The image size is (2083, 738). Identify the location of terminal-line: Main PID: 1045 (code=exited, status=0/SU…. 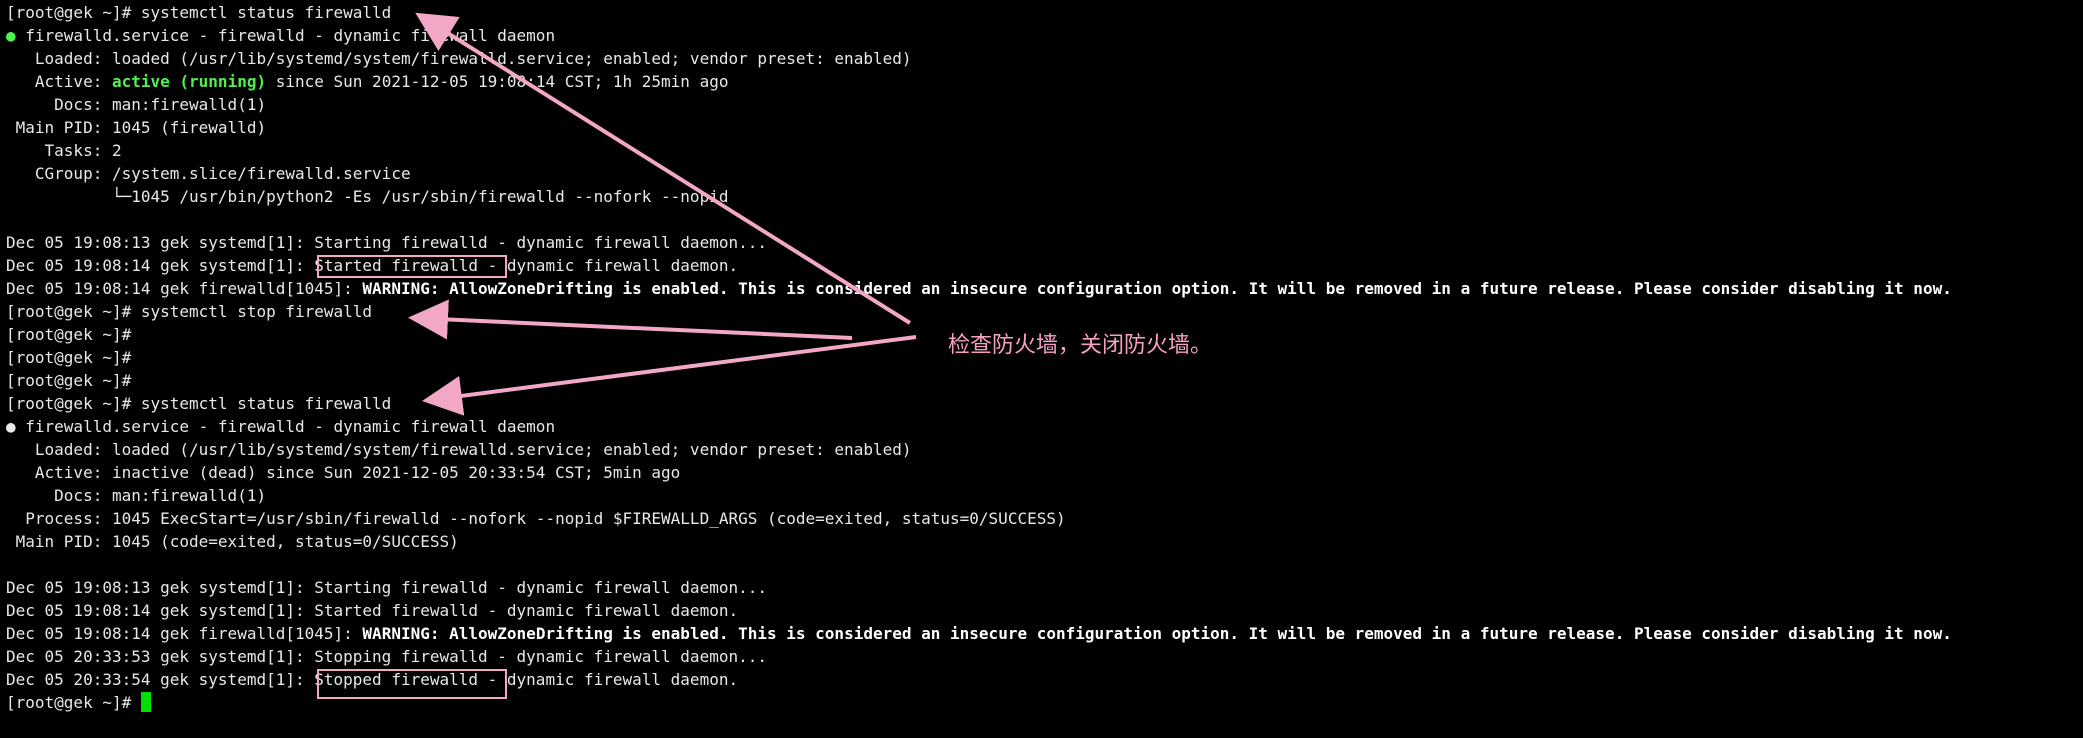
(979, 541).